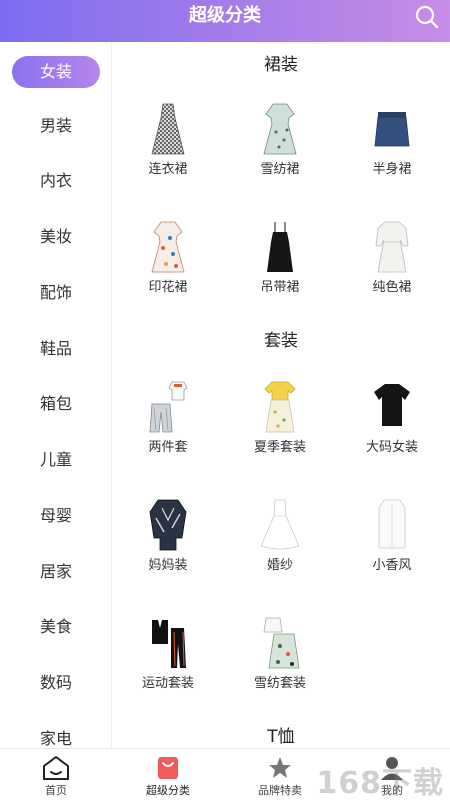 The image size is (450, 800). What do you see at coordinates (56, 293) in the screenshot?
I see `sidebar-item-accessories: 配饰` at bounding box center [56, 293].